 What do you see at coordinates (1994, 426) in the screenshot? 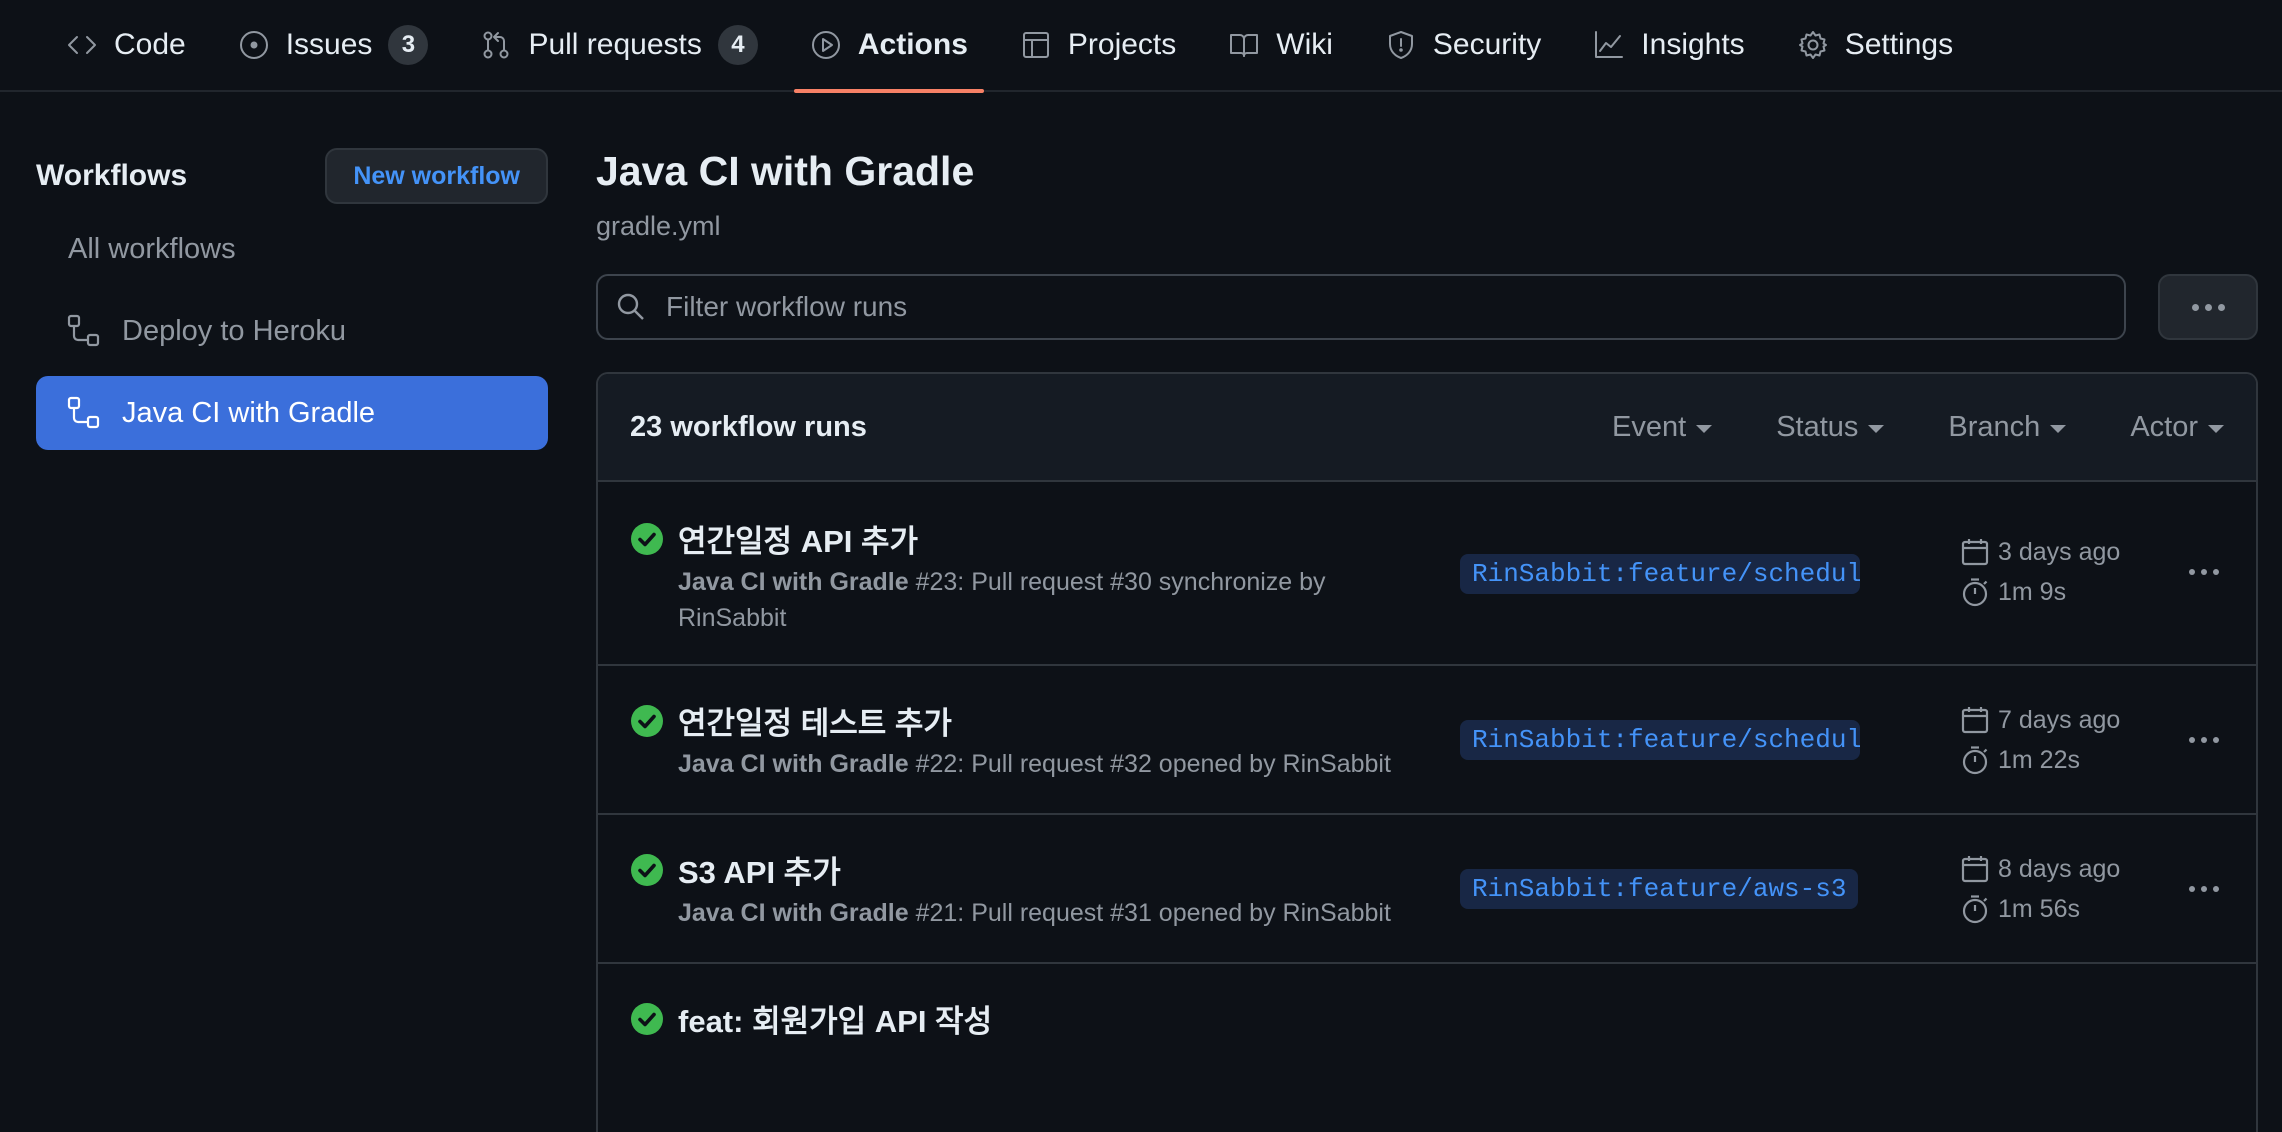
I see `dropdown-label: Branch` at bounding box center [1994, 426].